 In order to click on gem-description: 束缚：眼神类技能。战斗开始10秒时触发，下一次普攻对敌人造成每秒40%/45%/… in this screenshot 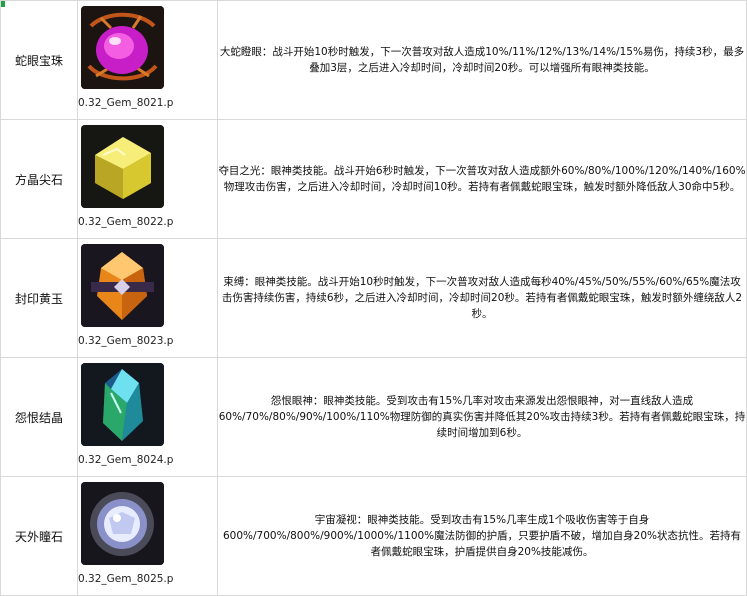, I will do `click(482, 298)`.